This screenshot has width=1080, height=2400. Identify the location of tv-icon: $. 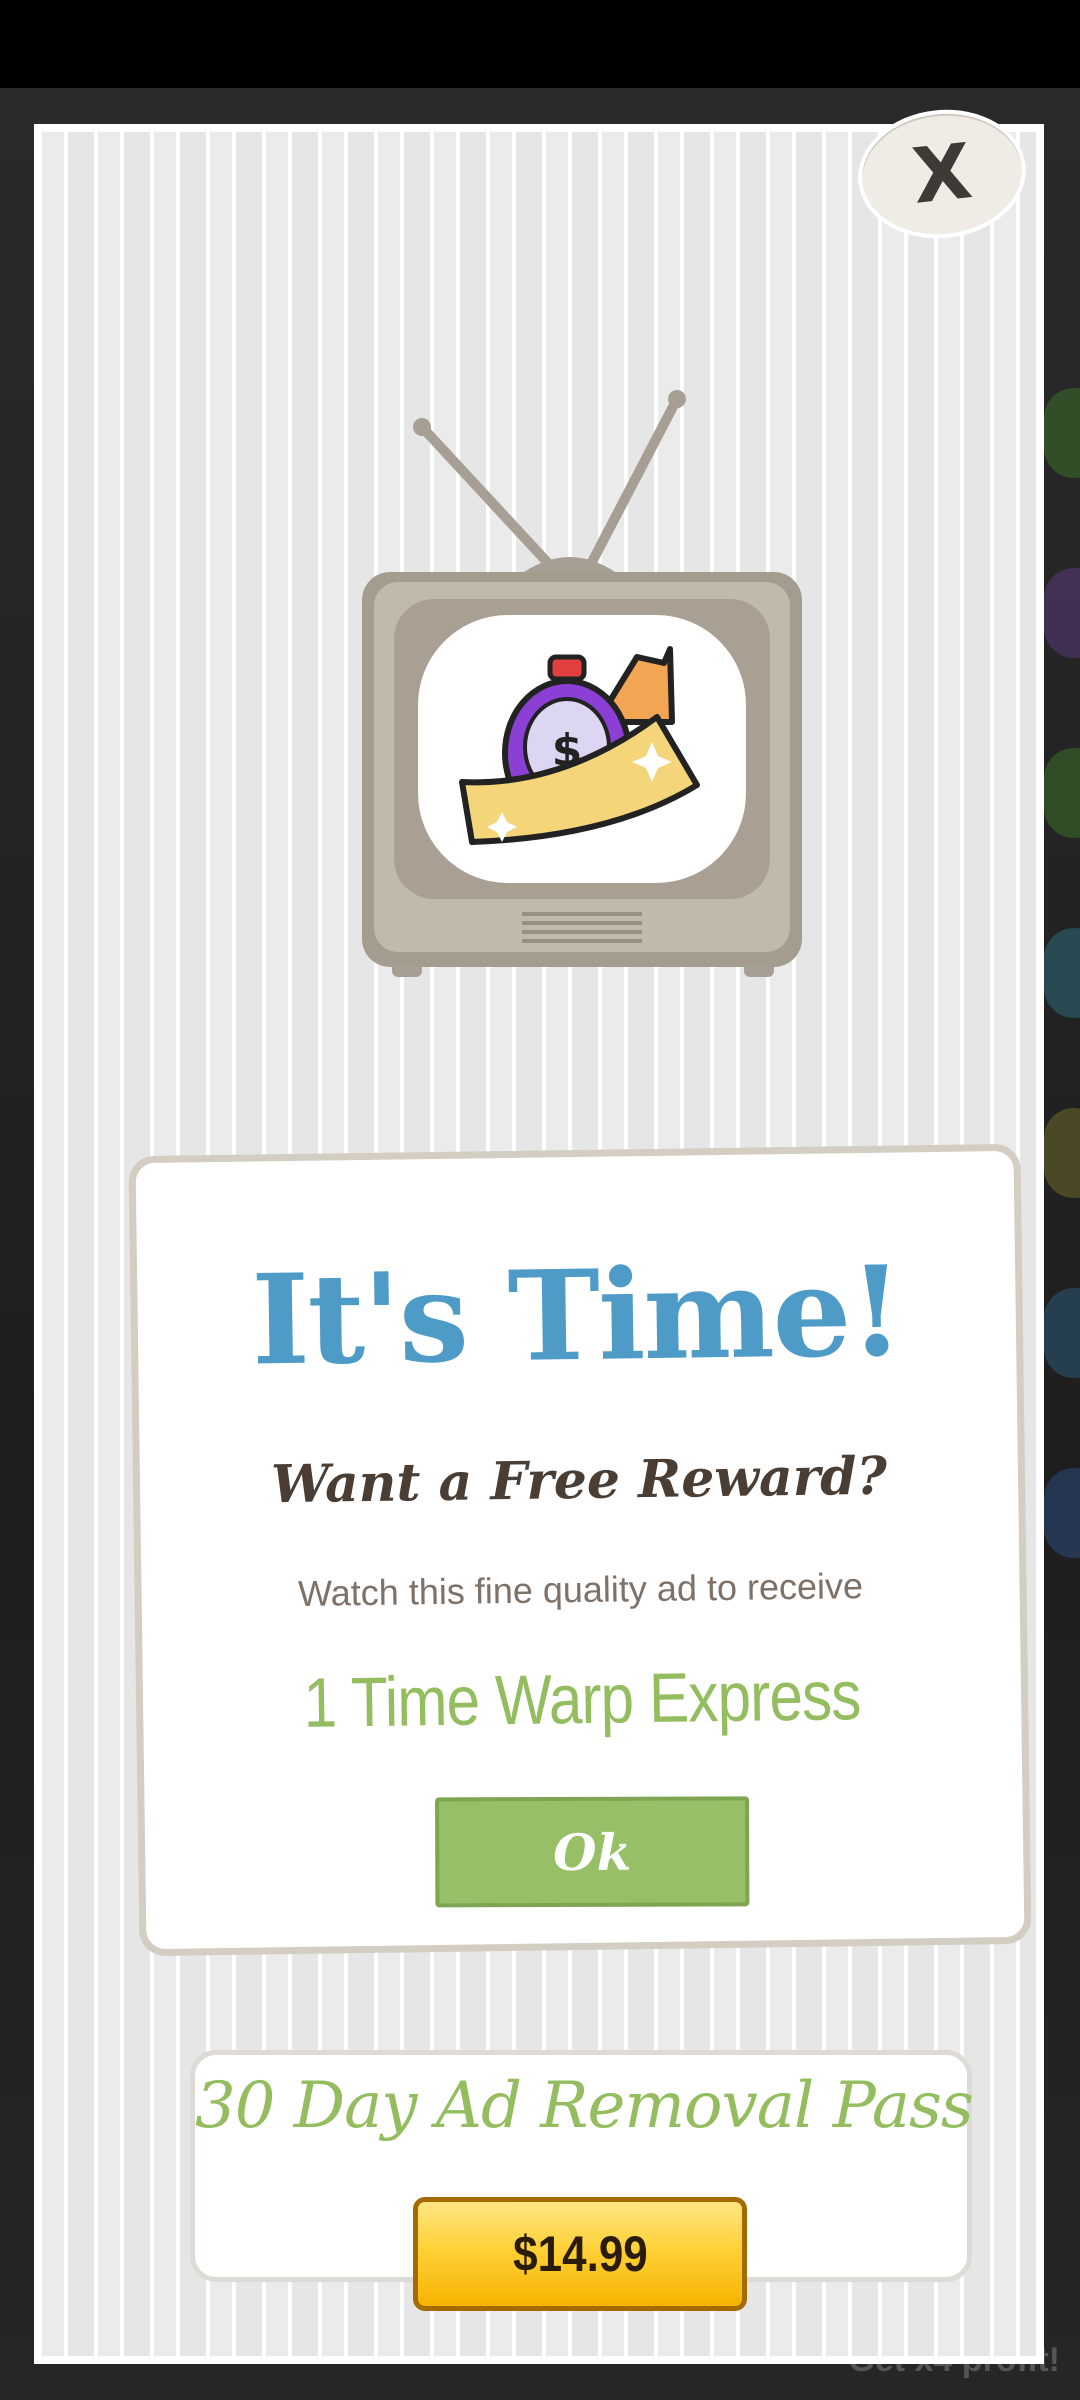
(582, 683).